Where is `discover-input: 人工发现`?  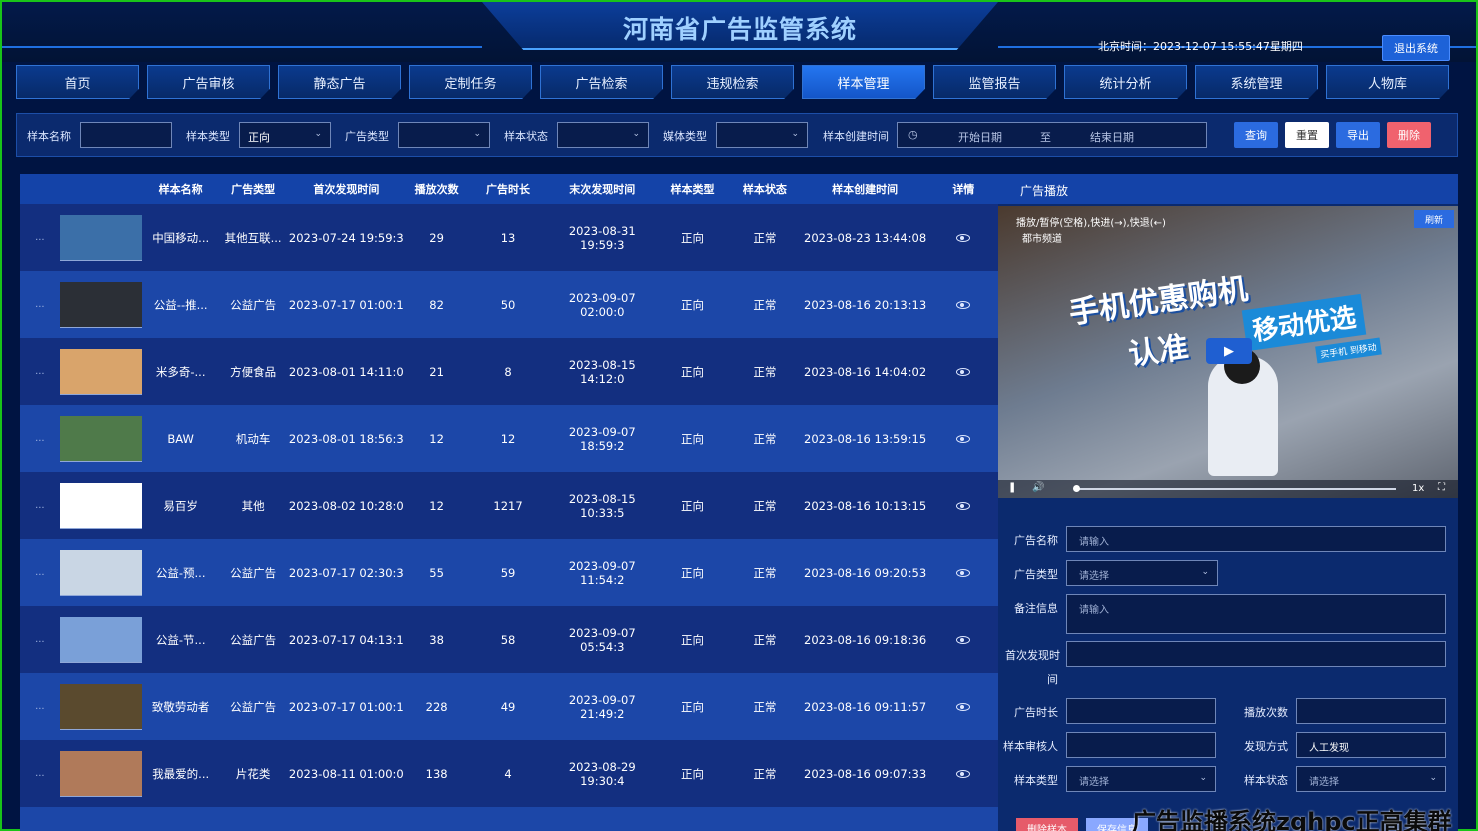 discover-input: 人工发现 is located at coordinates (1371, 745).